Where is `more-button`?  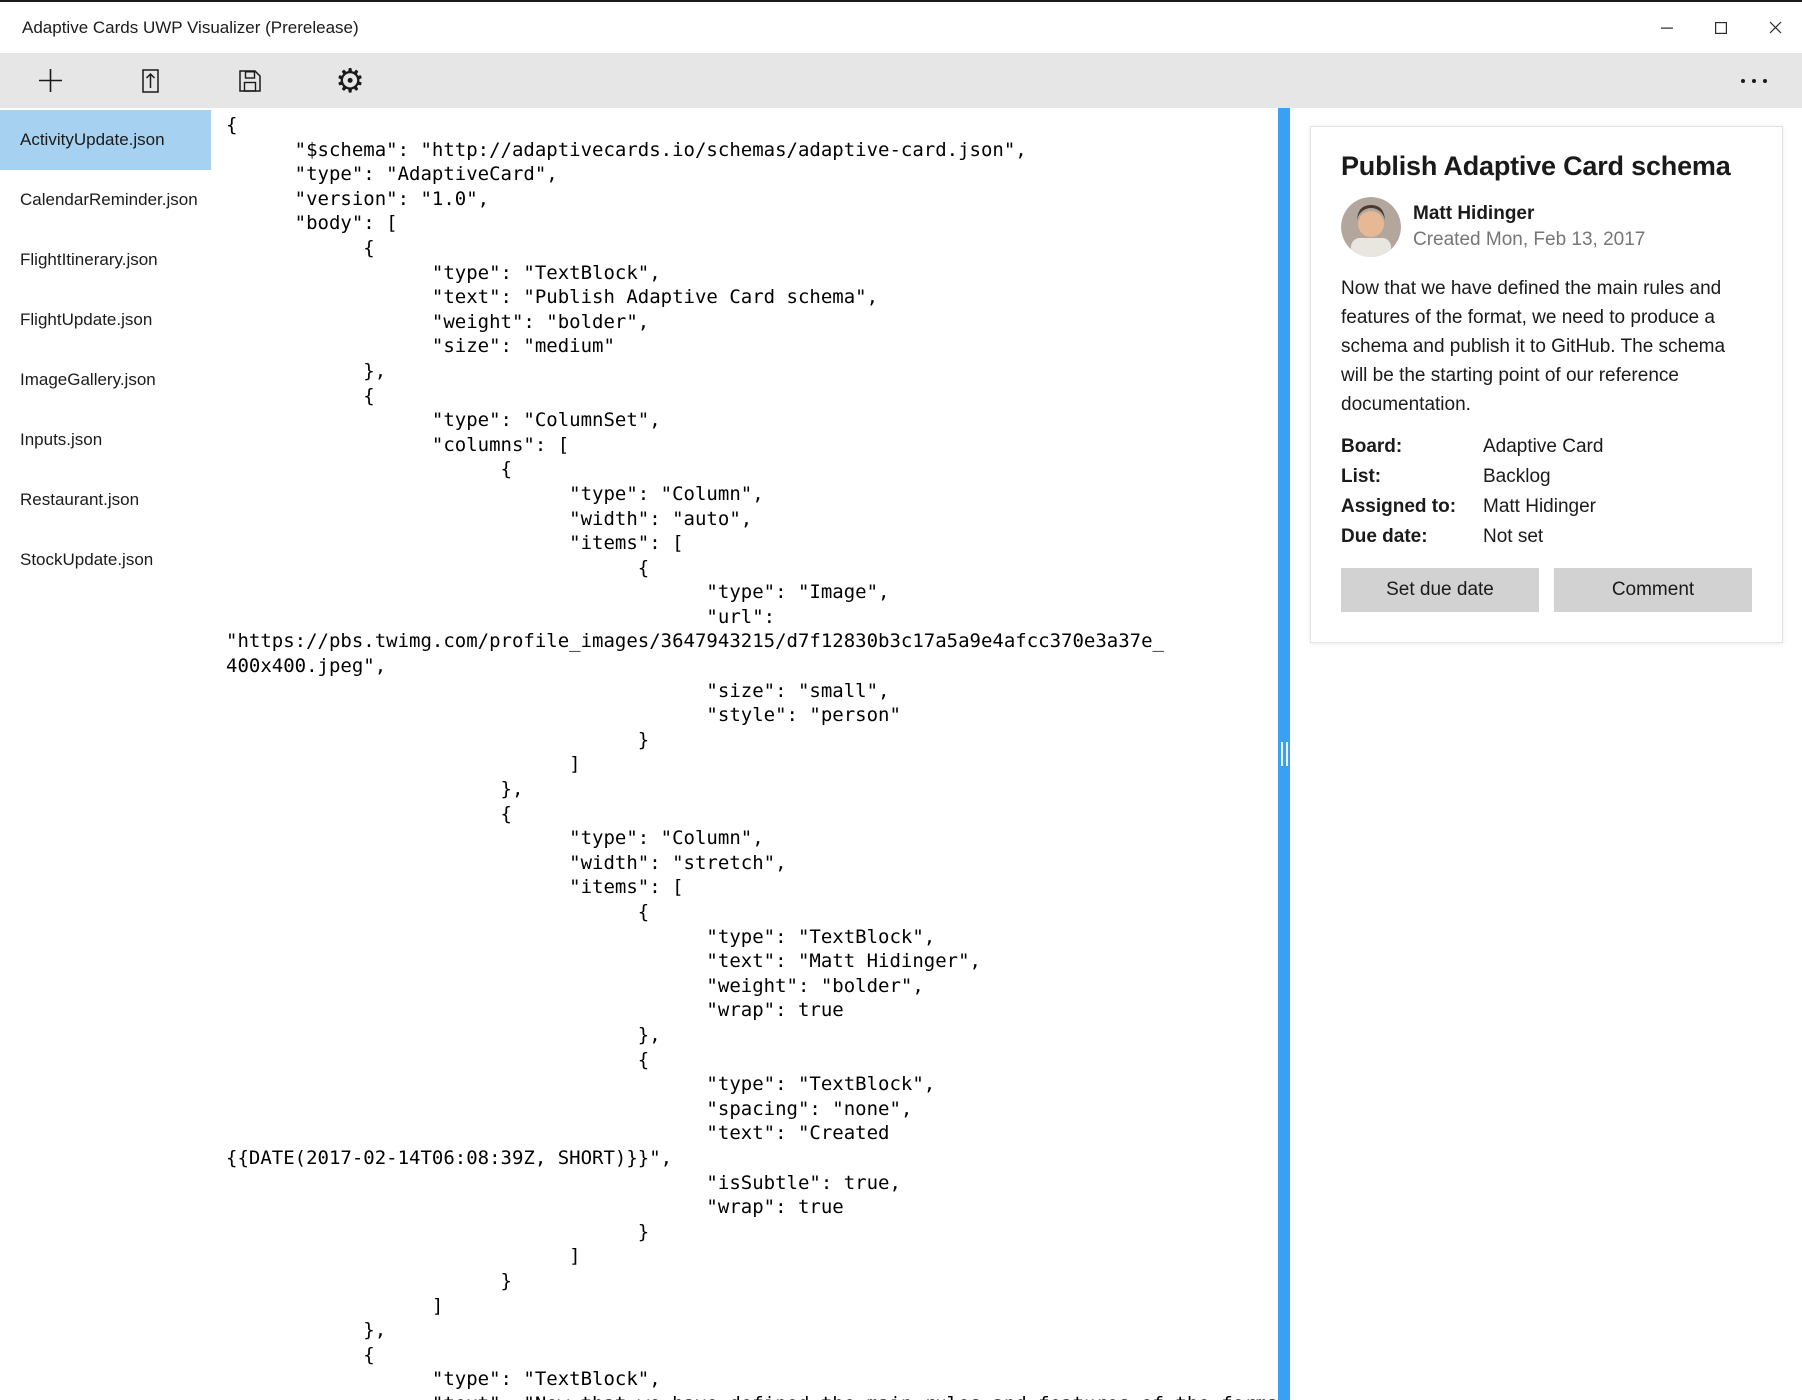
more-button is located at coordinates (1754, 80).